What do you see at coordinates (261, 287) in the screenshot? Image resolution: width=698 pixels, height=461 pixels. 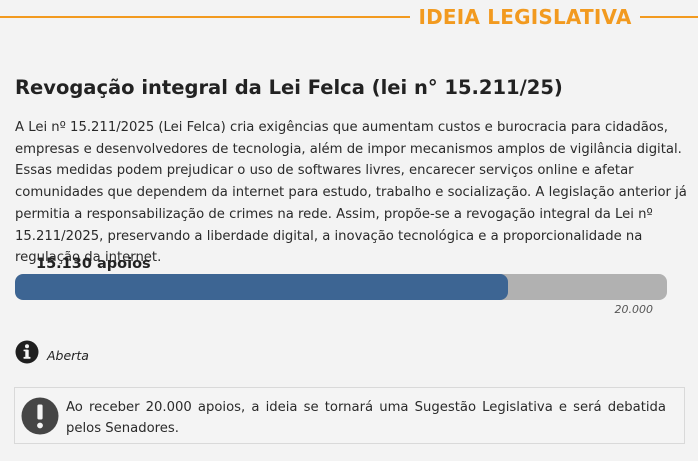 I see `support-progress-fill` at bounding box center [261, 287].